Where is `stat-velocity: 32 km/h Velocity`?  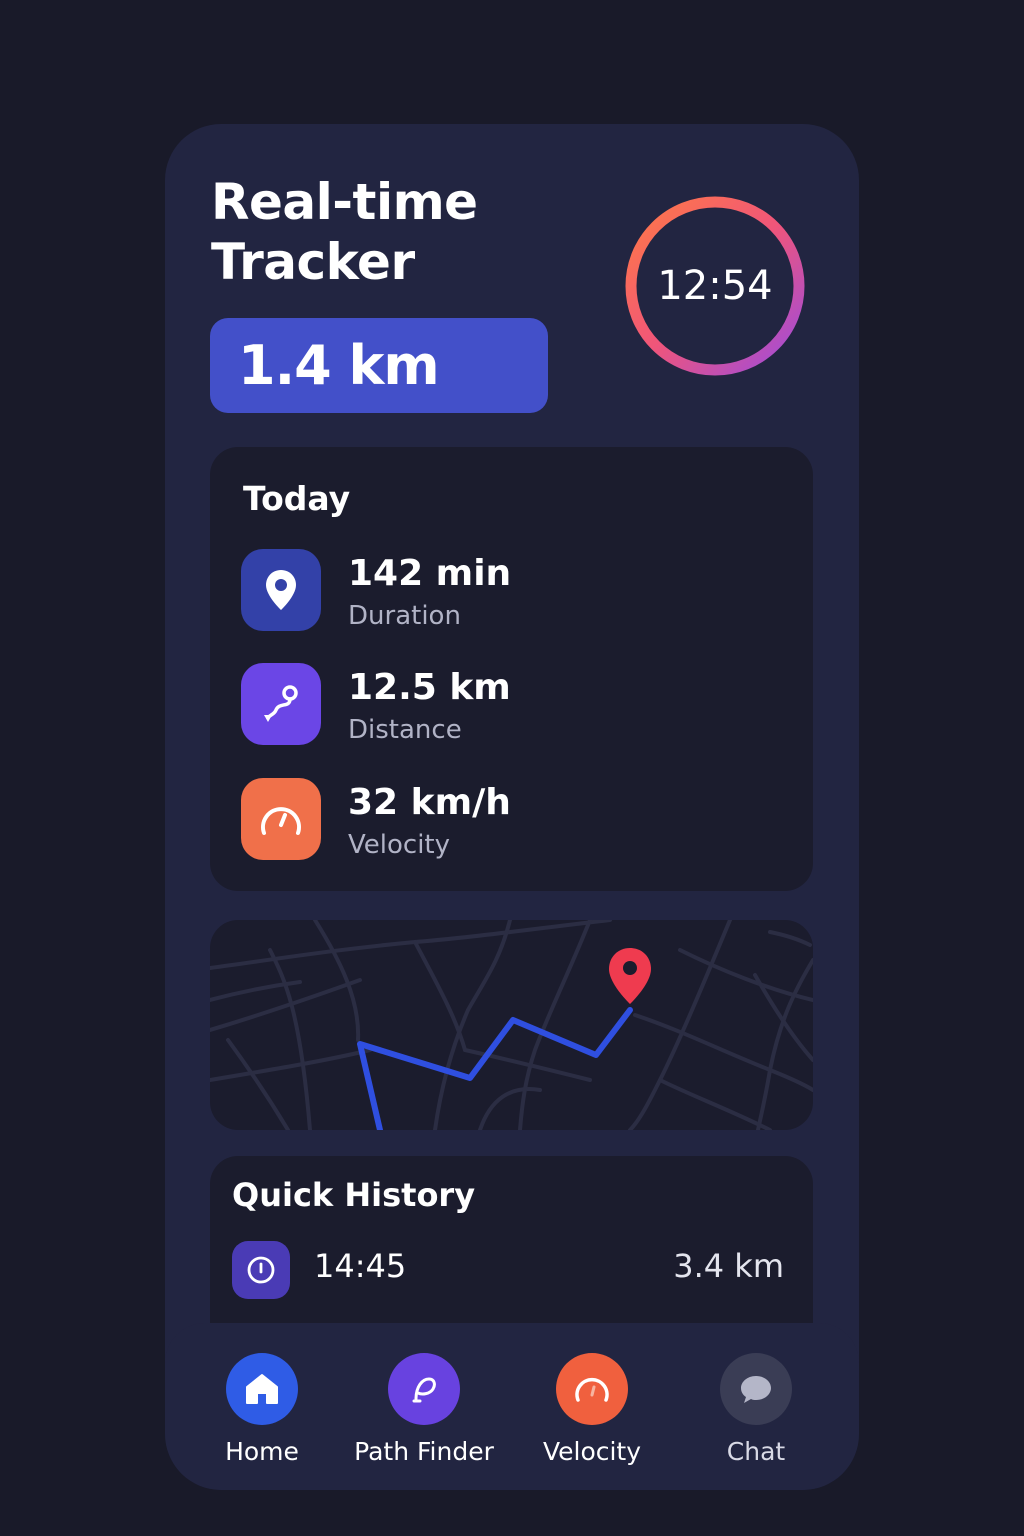 stat-velocity: 32 km/h Velocity is located at coordinates (501, 820).